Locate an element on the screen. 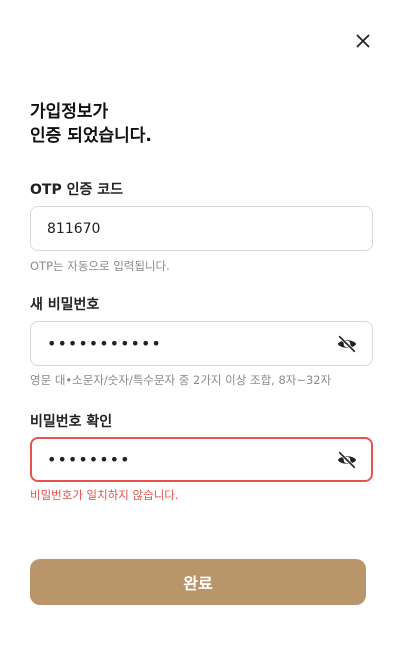 The height and width of the screenshot is (645, 400). page-title-line-2: 인증 되었습니다. is located at coordinates (91, 136).